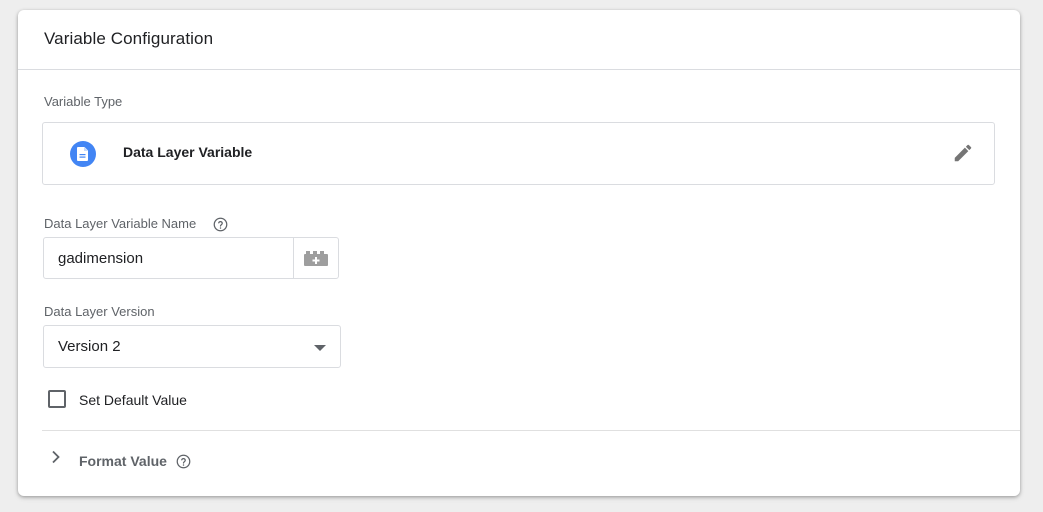  Describe the element at coordinates (83, 154) in the screenshot. I see `document-icon` at that location.